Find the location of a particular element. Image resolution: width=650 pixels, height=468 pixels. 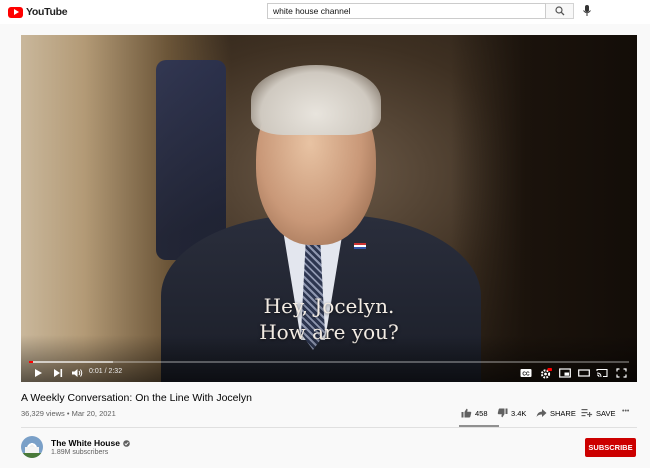

masthead: YouTube white house channel is located at coordinates (325, 12).